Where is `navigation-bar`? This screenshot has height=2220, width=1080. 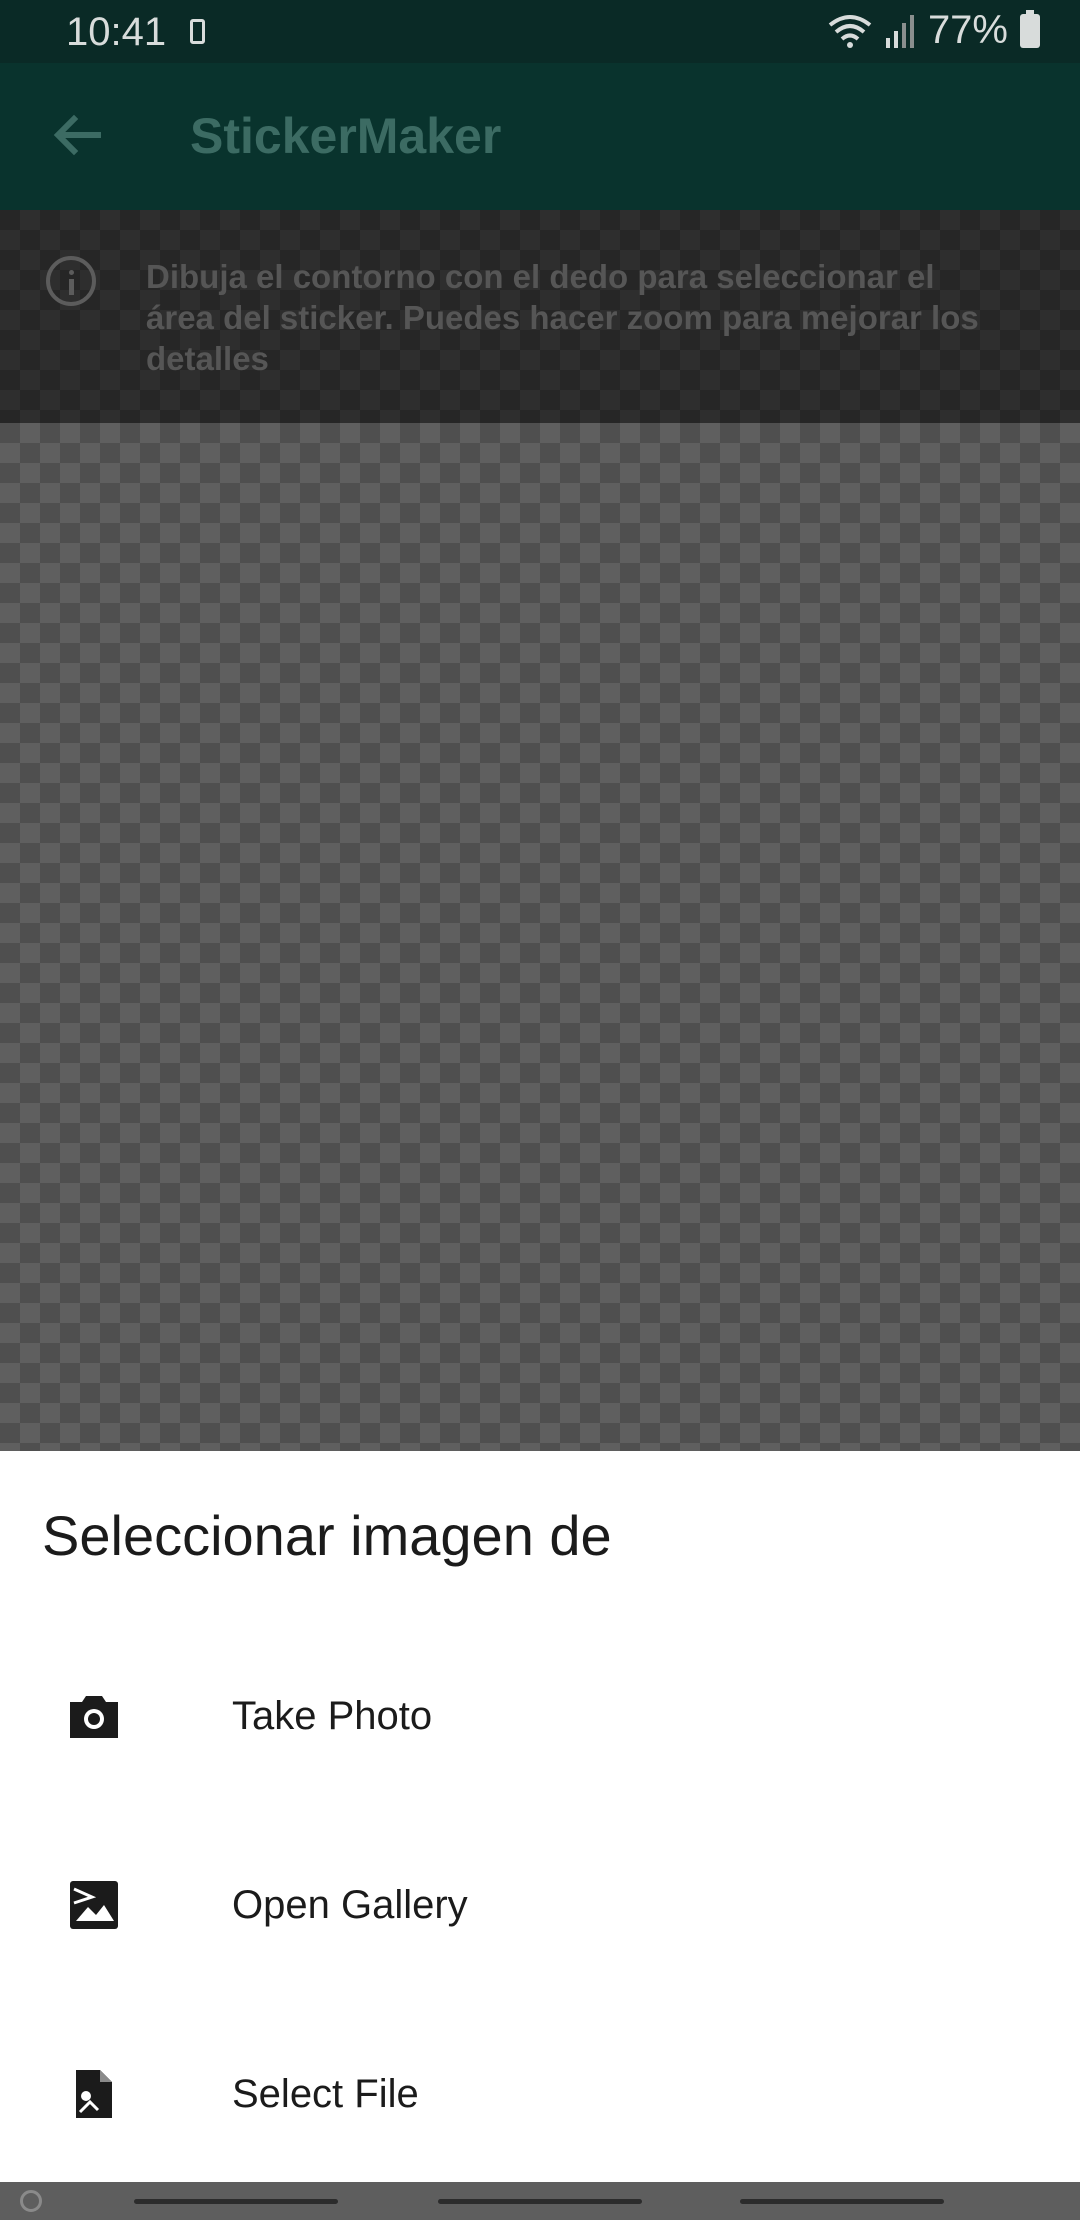
navigation-bar is located at coordinates (540, 2201).